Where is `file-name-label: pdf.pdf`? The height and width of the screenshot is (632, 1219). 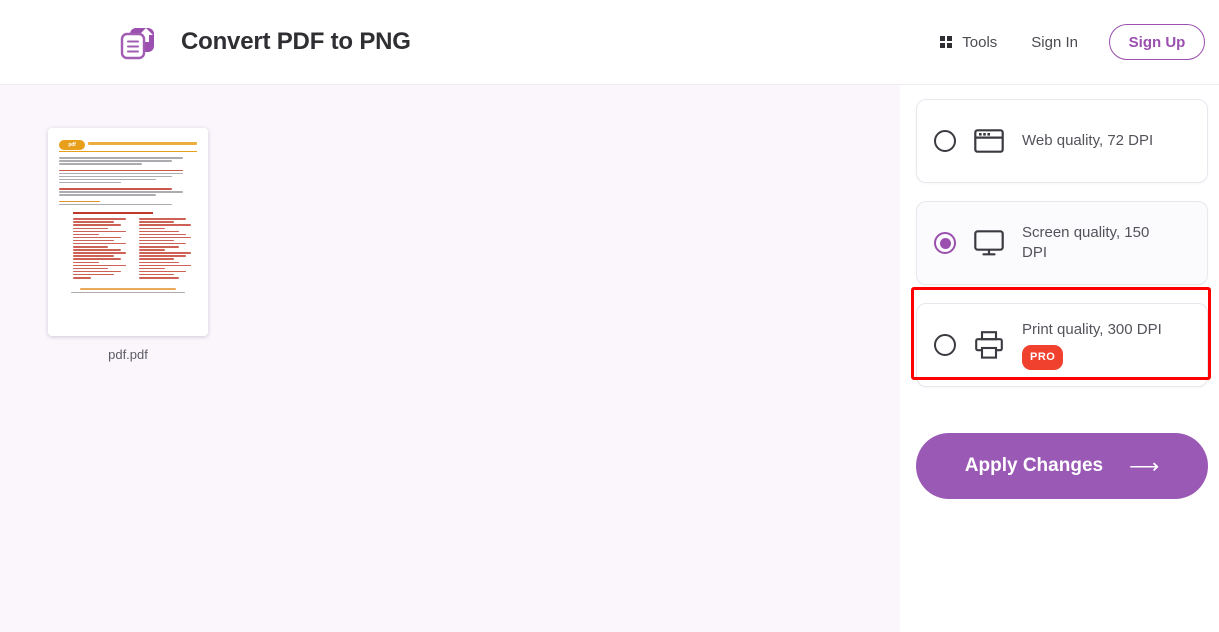
file-name-label: pdf.pdf is located at coordinates (128, 354).